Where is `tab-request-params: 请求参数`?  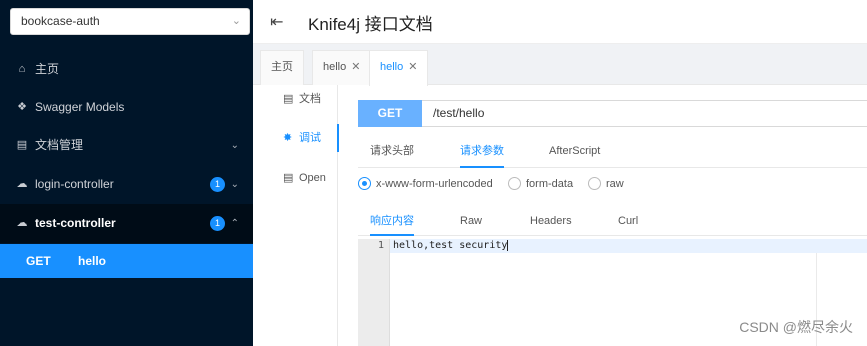 tab-request-params: 请求参数 is located at coordinates (482, 153).